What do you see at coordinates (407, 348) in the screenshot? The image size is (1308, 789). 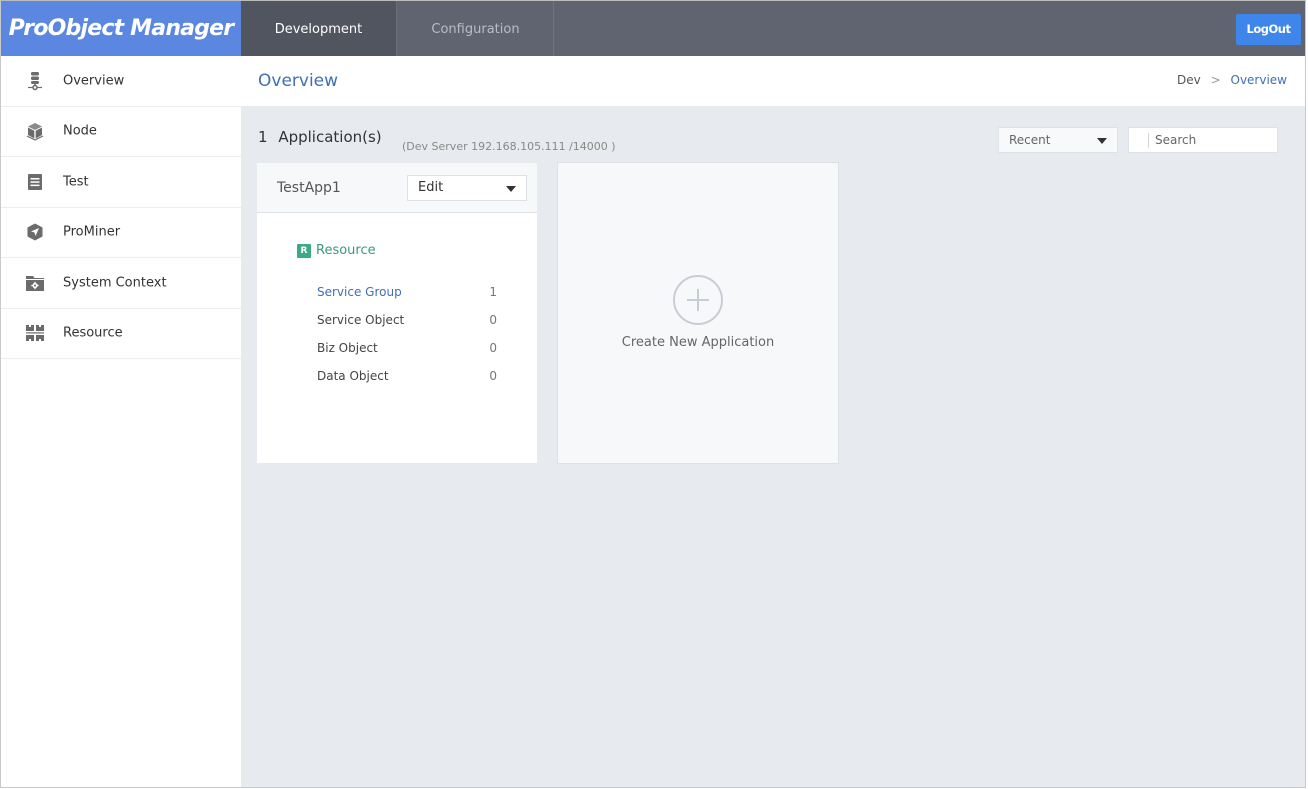 I see `resource-row-biz-object: Biz Object 0` at bounding box center [407, 348].